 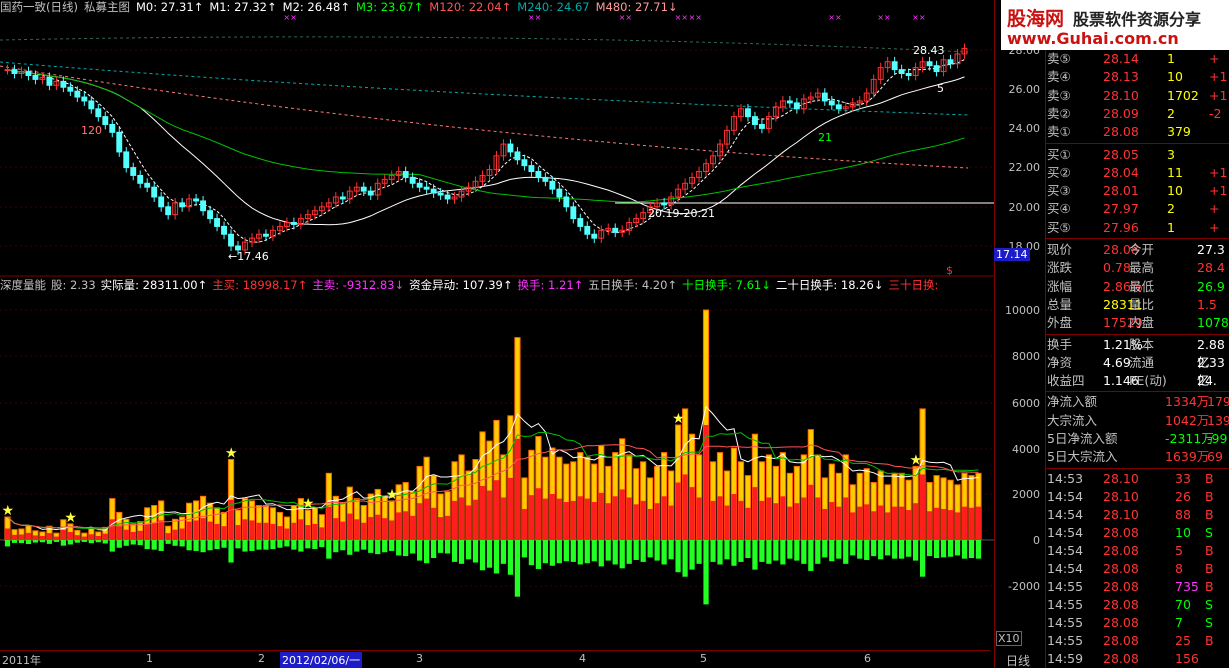 I want to click on volume-axis-tick: 0, so click(x=1036, y=540).